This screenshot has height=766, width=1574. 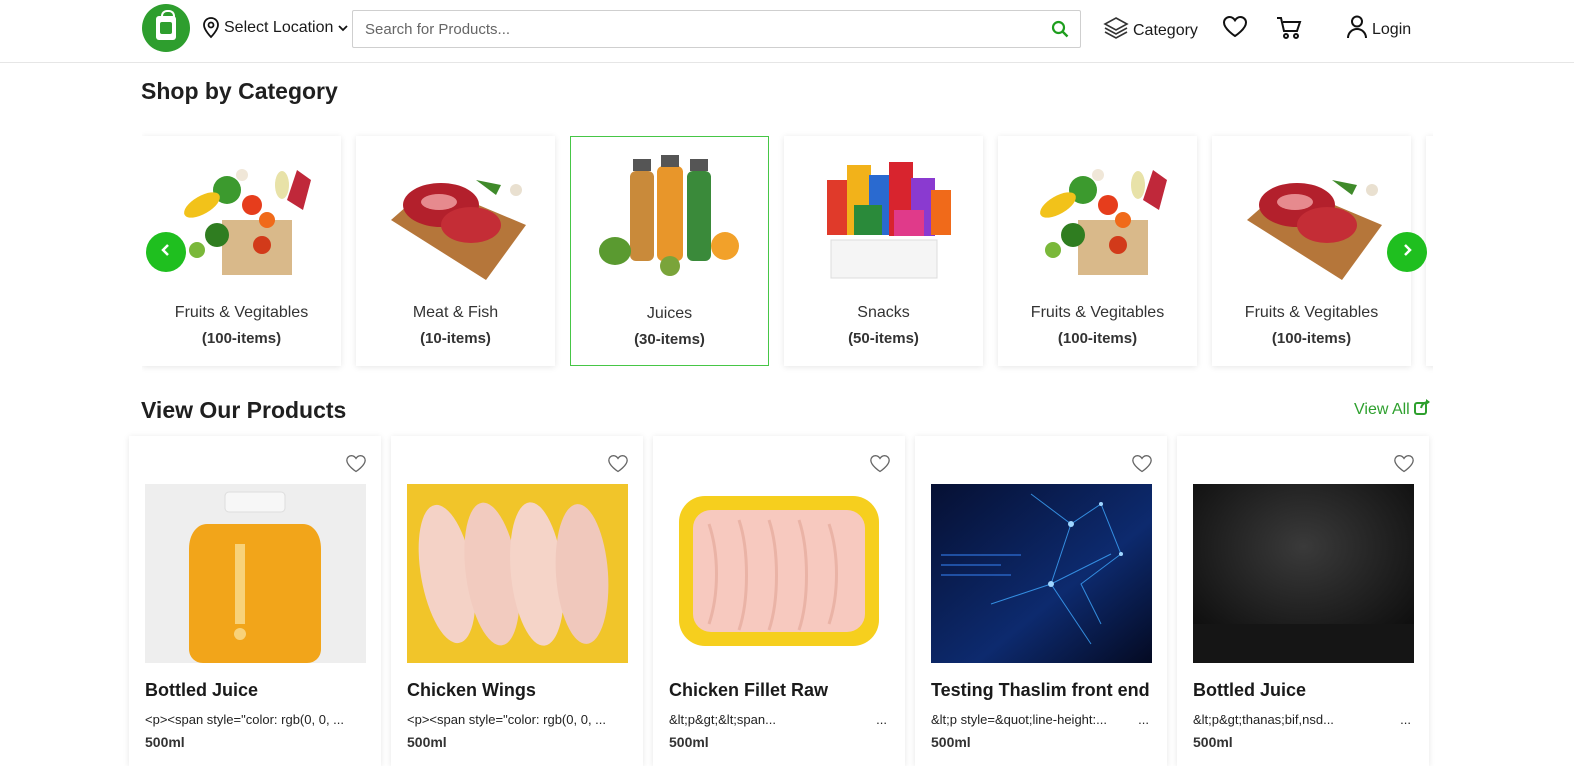 I want to click on search-icon, so click(x=1060, y=29).